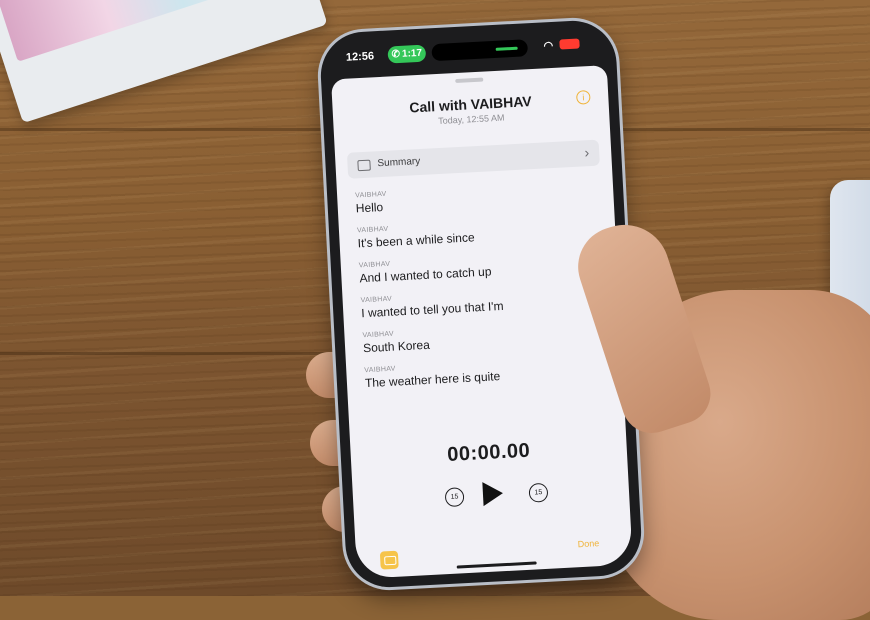 Image resolution: width=870 pixels, height=620 pixels. What do you see at coordinates (493, 494) in the screenshot?
I see `play-icon` at bounding box center [493, 494].